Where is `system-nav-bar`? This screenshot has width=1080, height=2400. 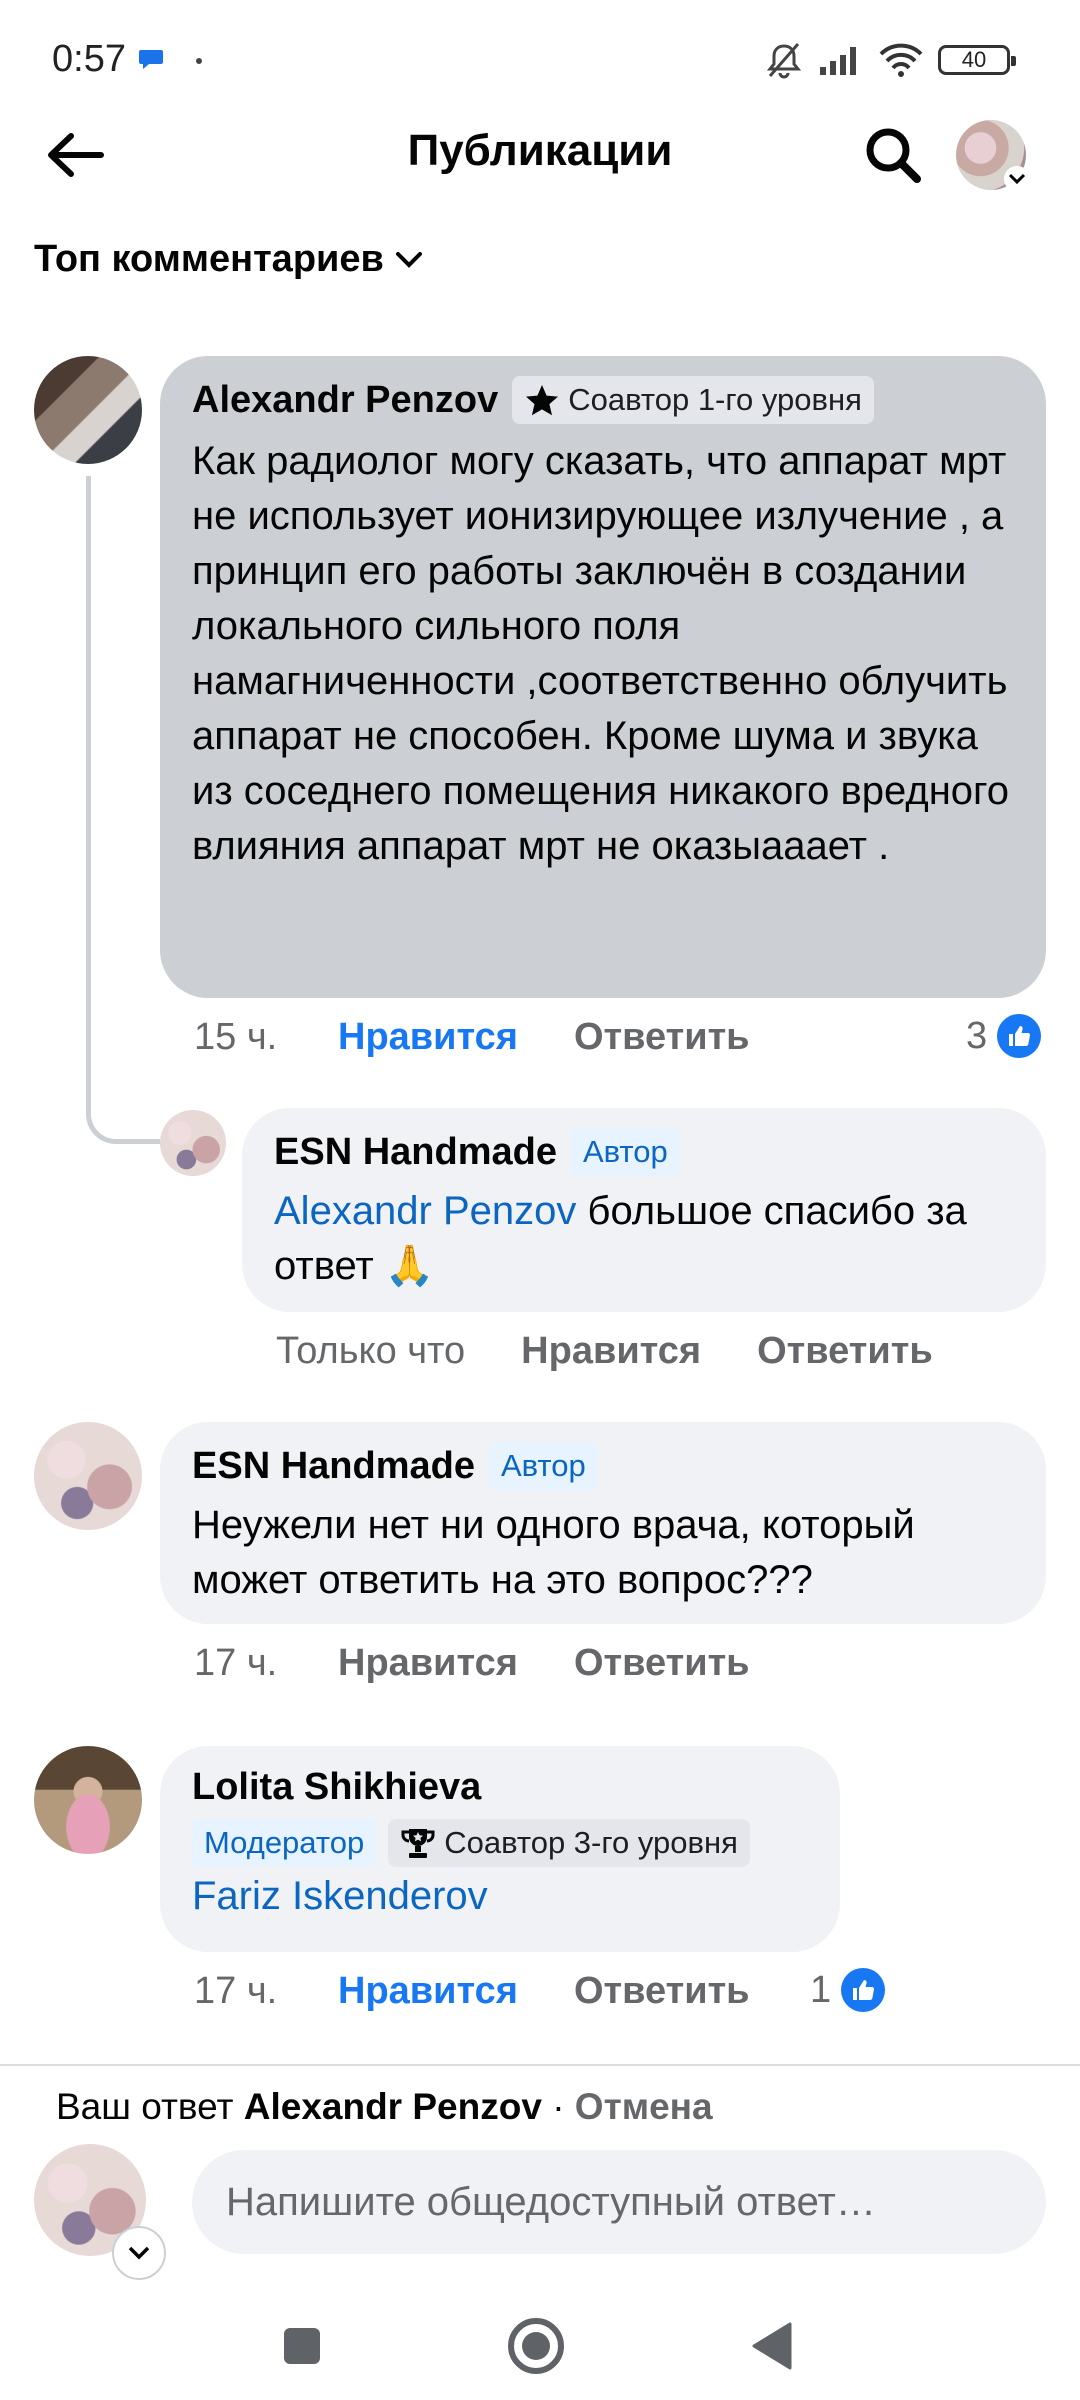
system-nav-bar is located at coordinates (540, 2342).